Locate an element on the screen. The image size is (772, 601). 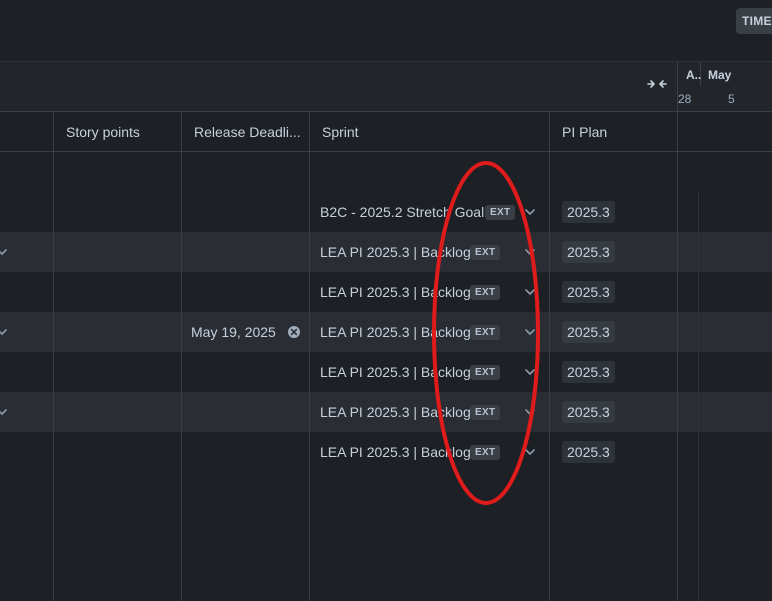
table-row: B2C - 2025.2 Stretch Goal EXT 2025.3 is located at coordinates (386, 212).